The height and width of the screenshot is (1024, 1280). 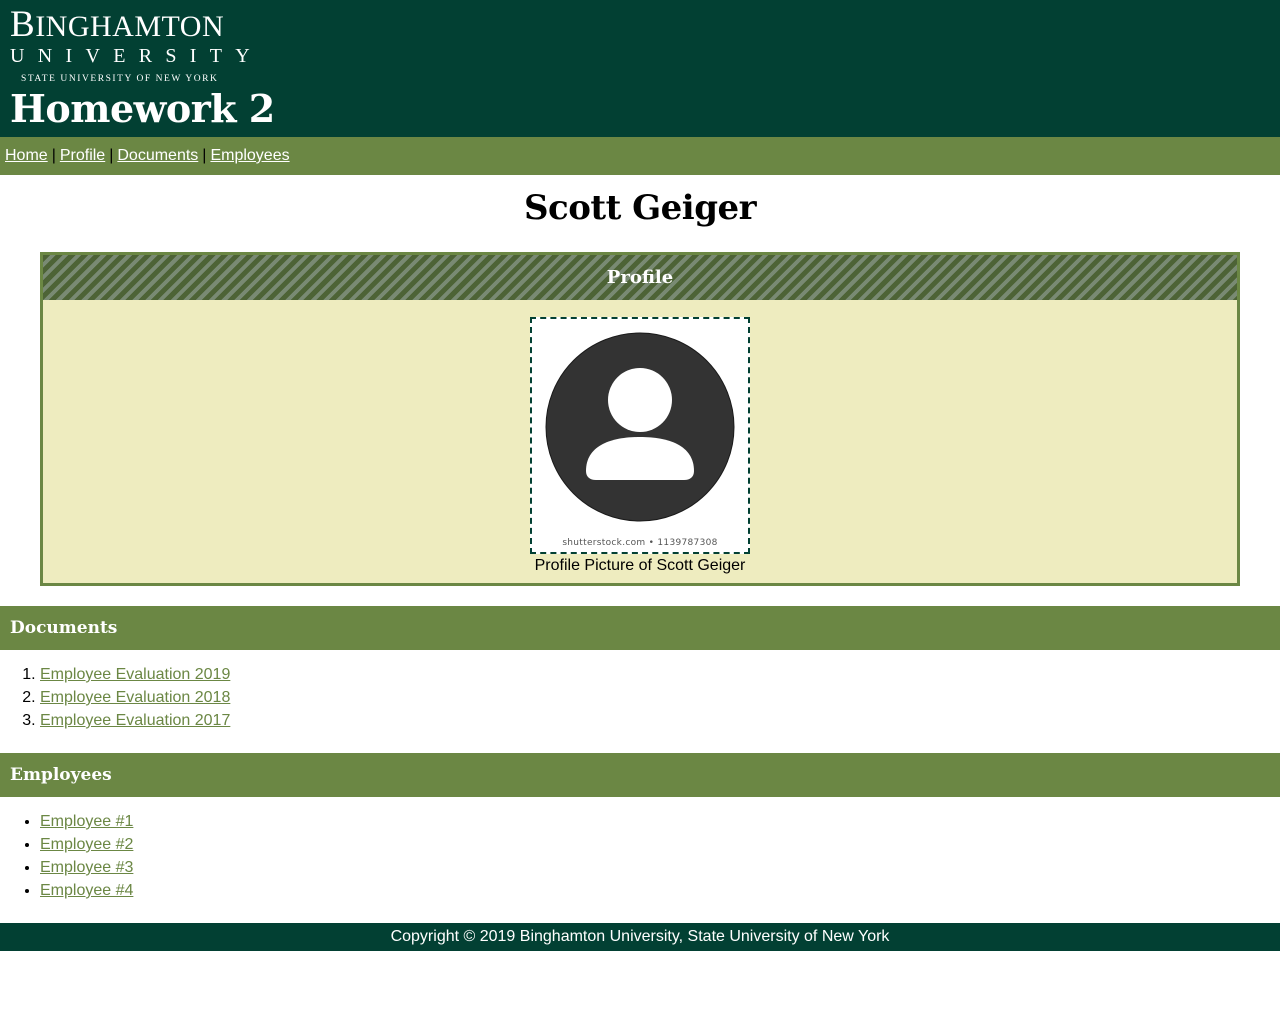 I want to click on list-item: Employee #3, so click(x=660, y=867).